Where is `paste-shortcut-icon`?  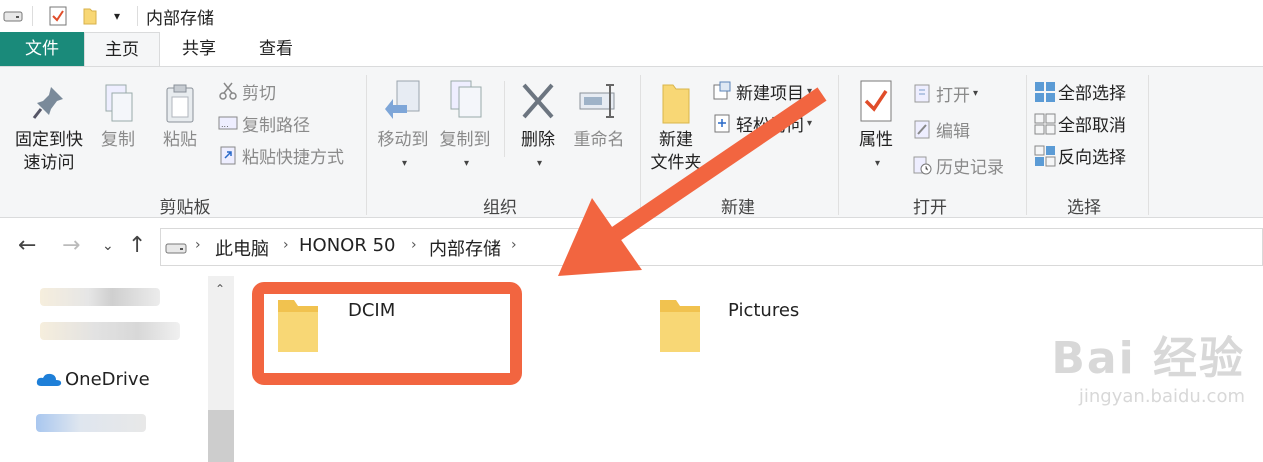 paste-shortcut-icon is located at coordinates (228, 155).